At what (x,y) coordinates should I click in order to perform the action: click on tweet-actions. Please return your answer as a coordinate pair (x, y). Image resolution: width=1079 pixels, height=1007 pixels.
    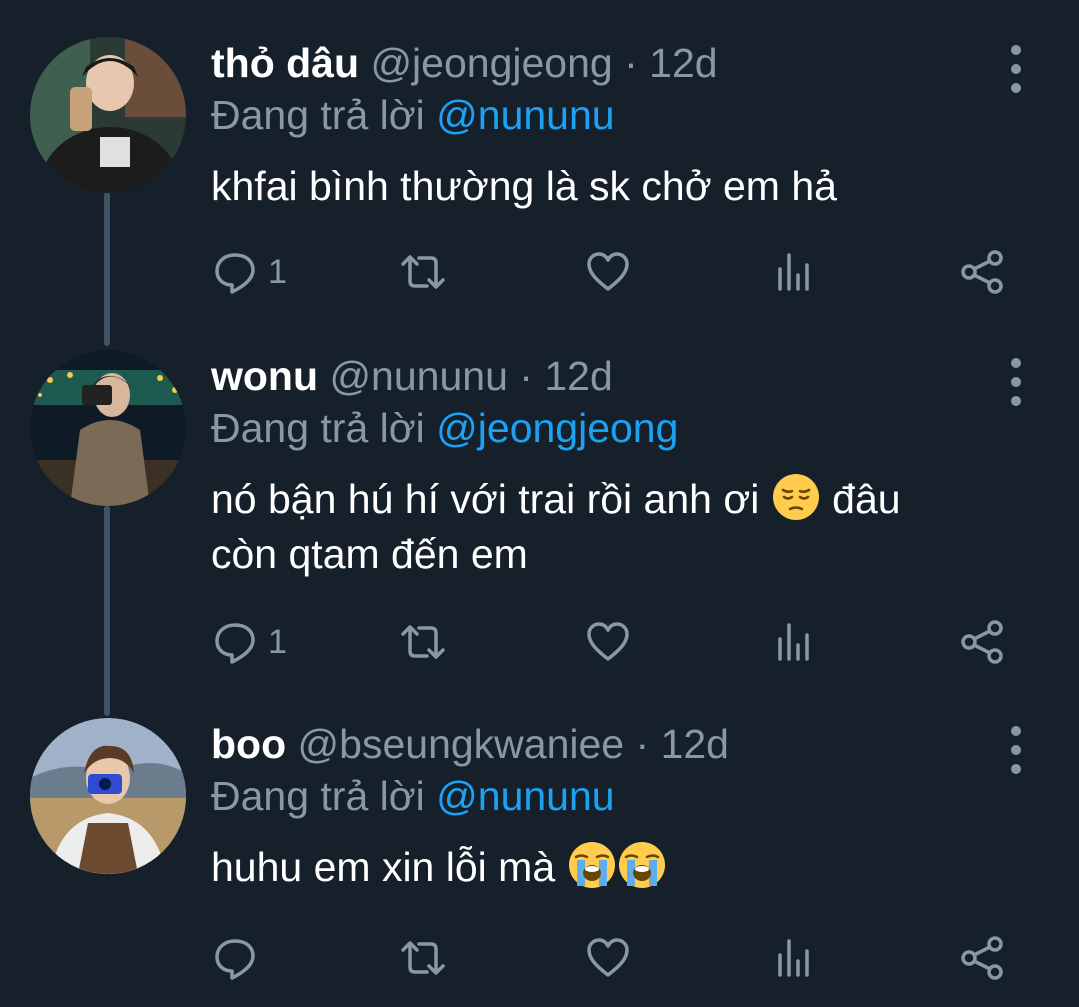
    Looking at the image, I should click on (539, 958).